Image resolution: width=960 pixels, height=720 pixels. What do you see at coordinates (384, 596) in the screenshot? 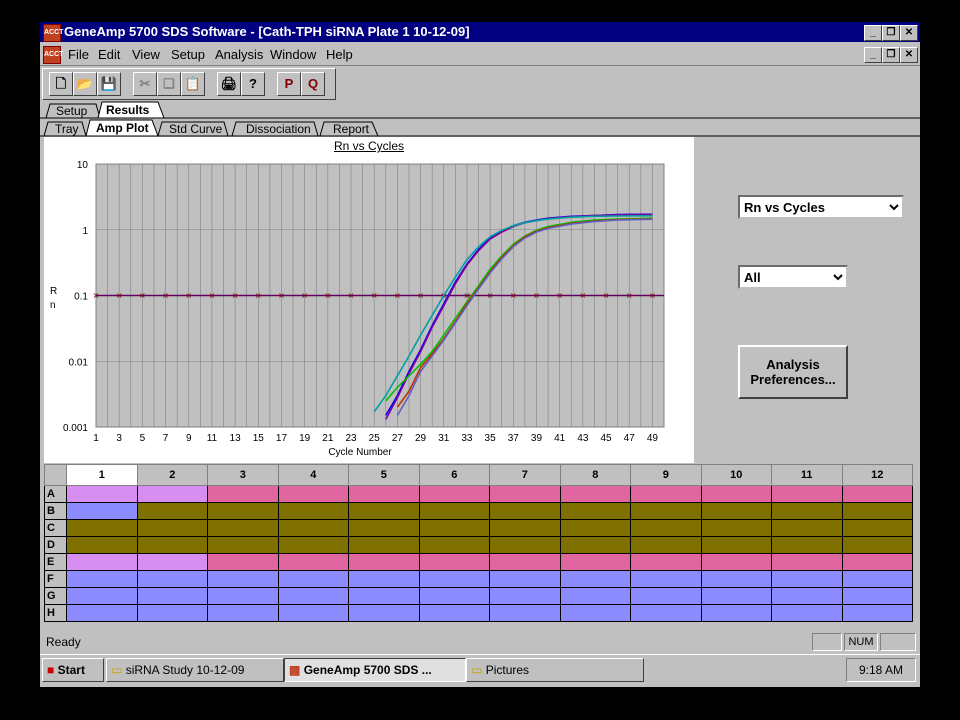
I see `well-G5` at bounding box center [384, 596].